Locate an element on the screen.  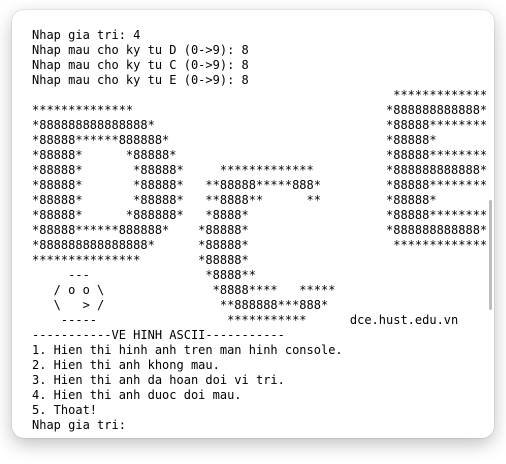
console-line: Nhap gia tri: 4 is located at coordinates (86, 35).